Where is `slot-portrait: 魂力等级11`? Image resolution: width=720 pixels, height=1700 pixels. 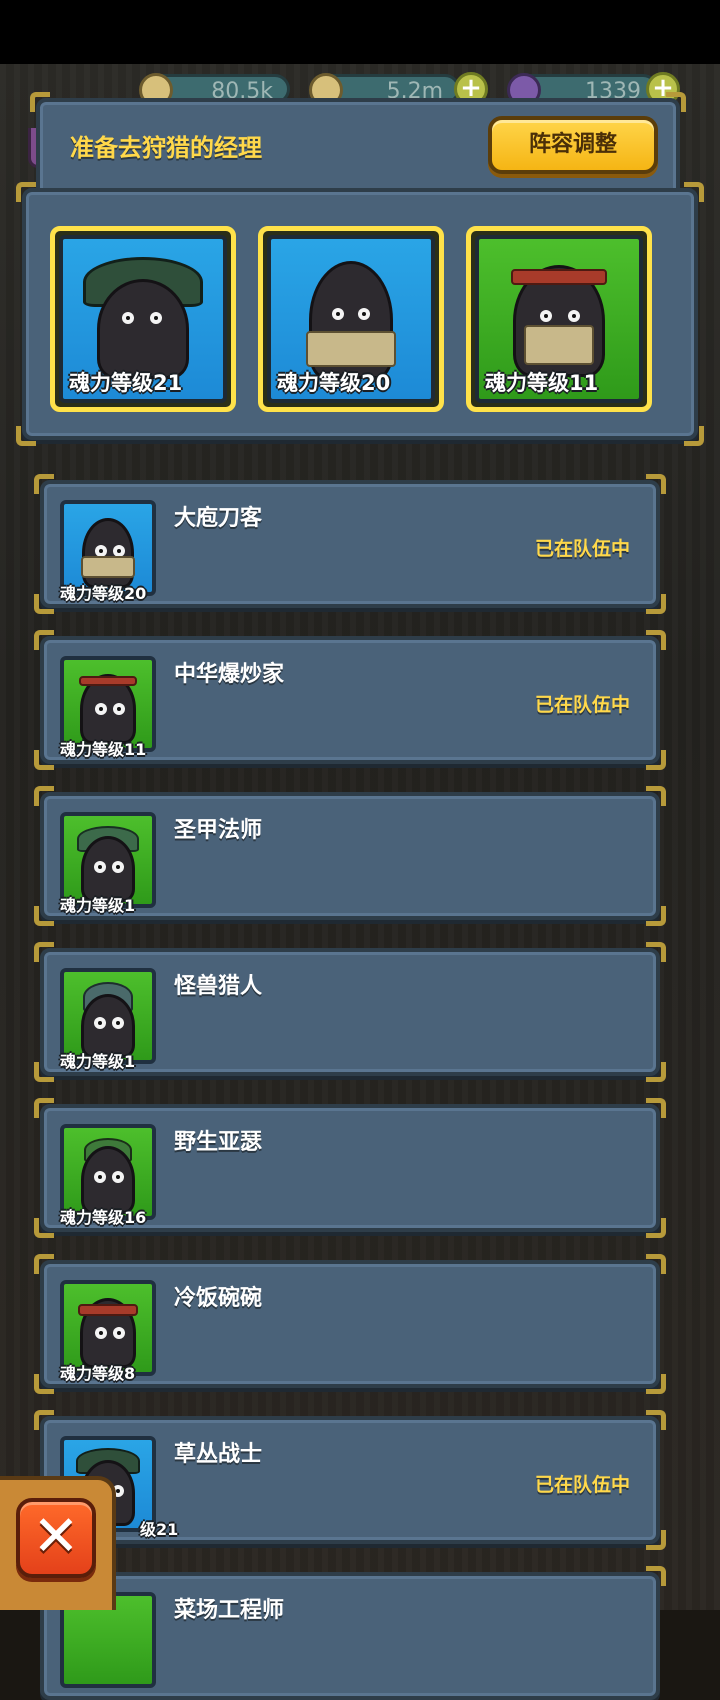
slot-portrait: 魂力等级11 is located at coordinates (559, 319).